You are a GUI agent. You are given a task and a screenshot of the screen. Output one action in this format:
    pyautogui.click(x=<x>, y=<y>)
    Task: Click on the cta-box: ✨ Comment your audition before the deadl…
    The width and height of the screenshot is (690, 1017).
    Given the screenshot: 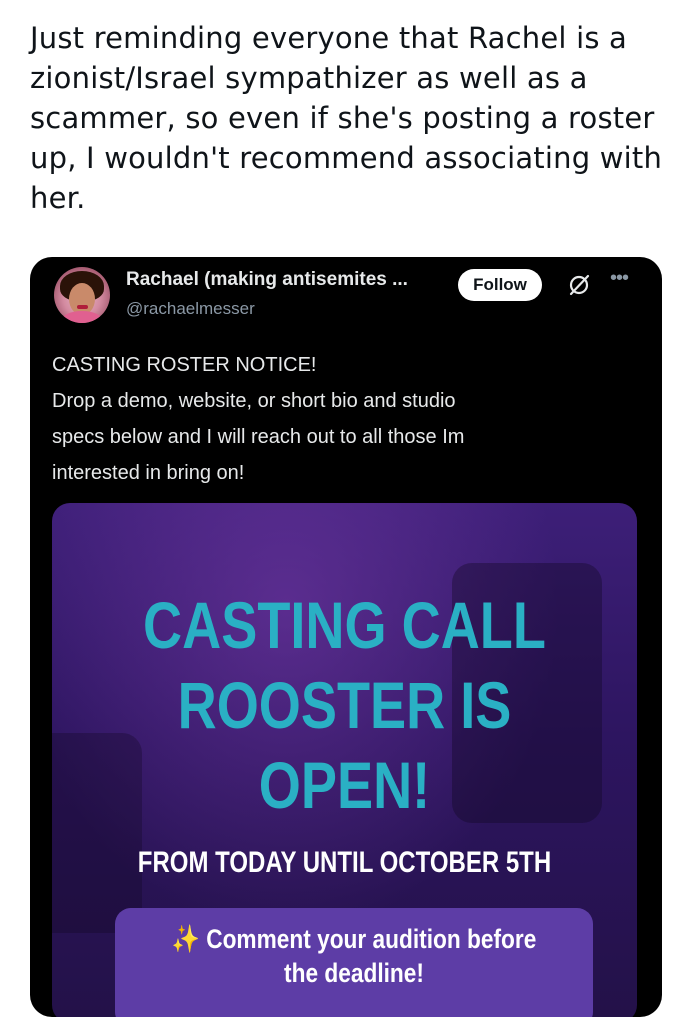 What is the action you would take?
    pyautogui.click(x=354, y=962)
    